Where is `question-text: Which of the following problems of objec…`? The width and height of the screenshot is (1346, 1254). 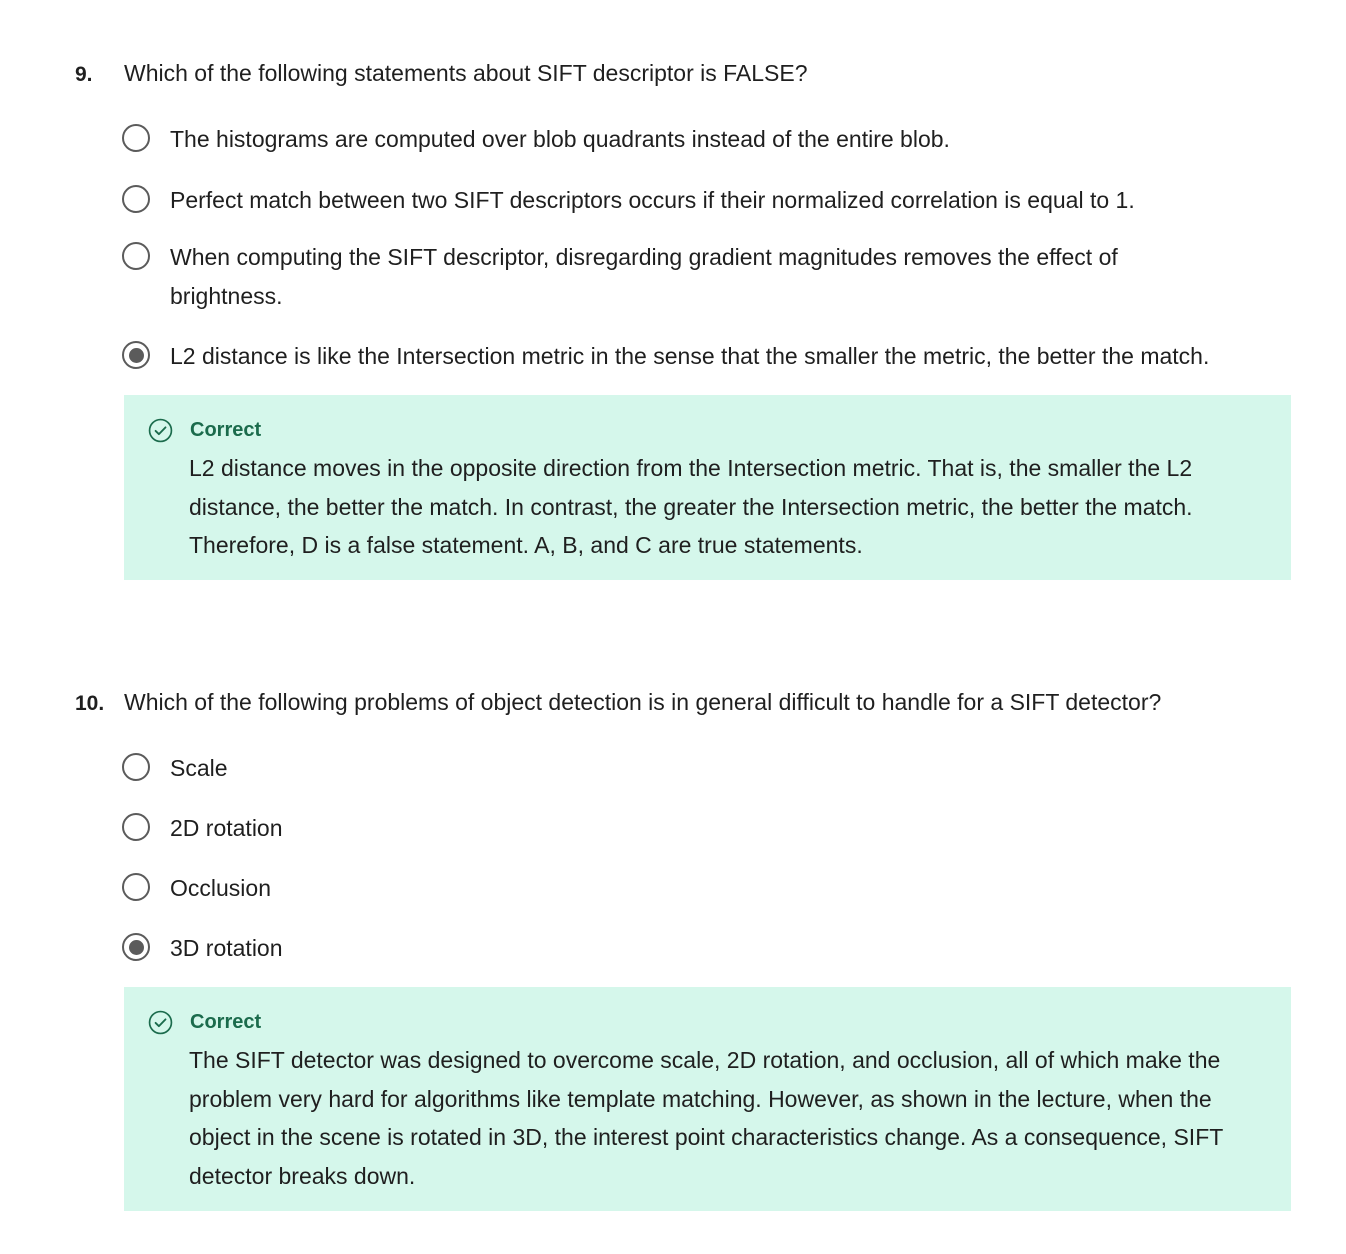
question-text: Which of the following problems of objec… is located at coordinates (643, 702).